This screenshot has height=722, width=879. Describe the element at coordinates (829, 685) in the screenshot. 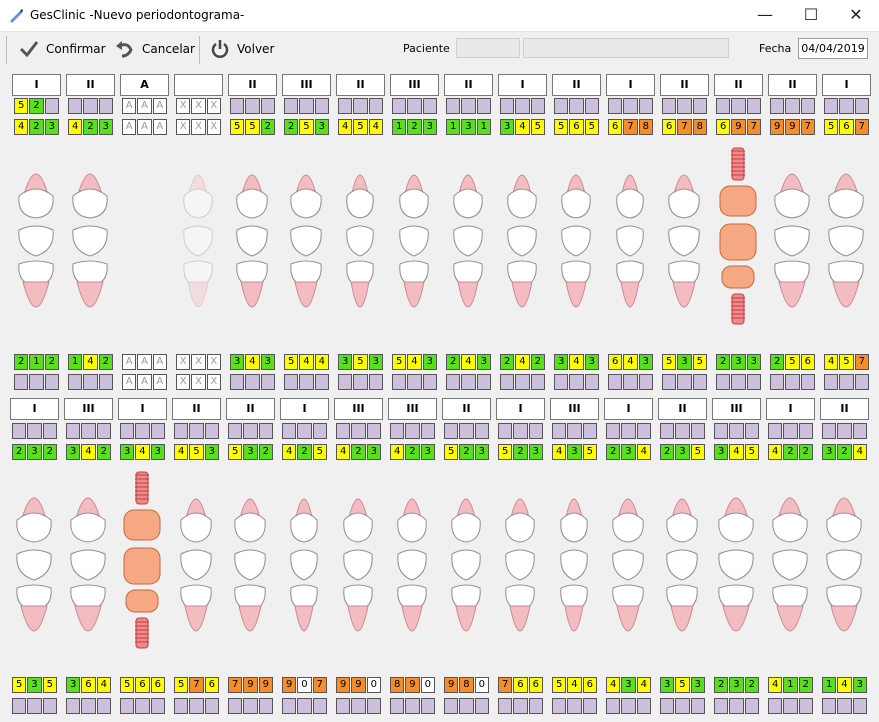

I see `probing-depth-palatal-cell: 1` at that location.